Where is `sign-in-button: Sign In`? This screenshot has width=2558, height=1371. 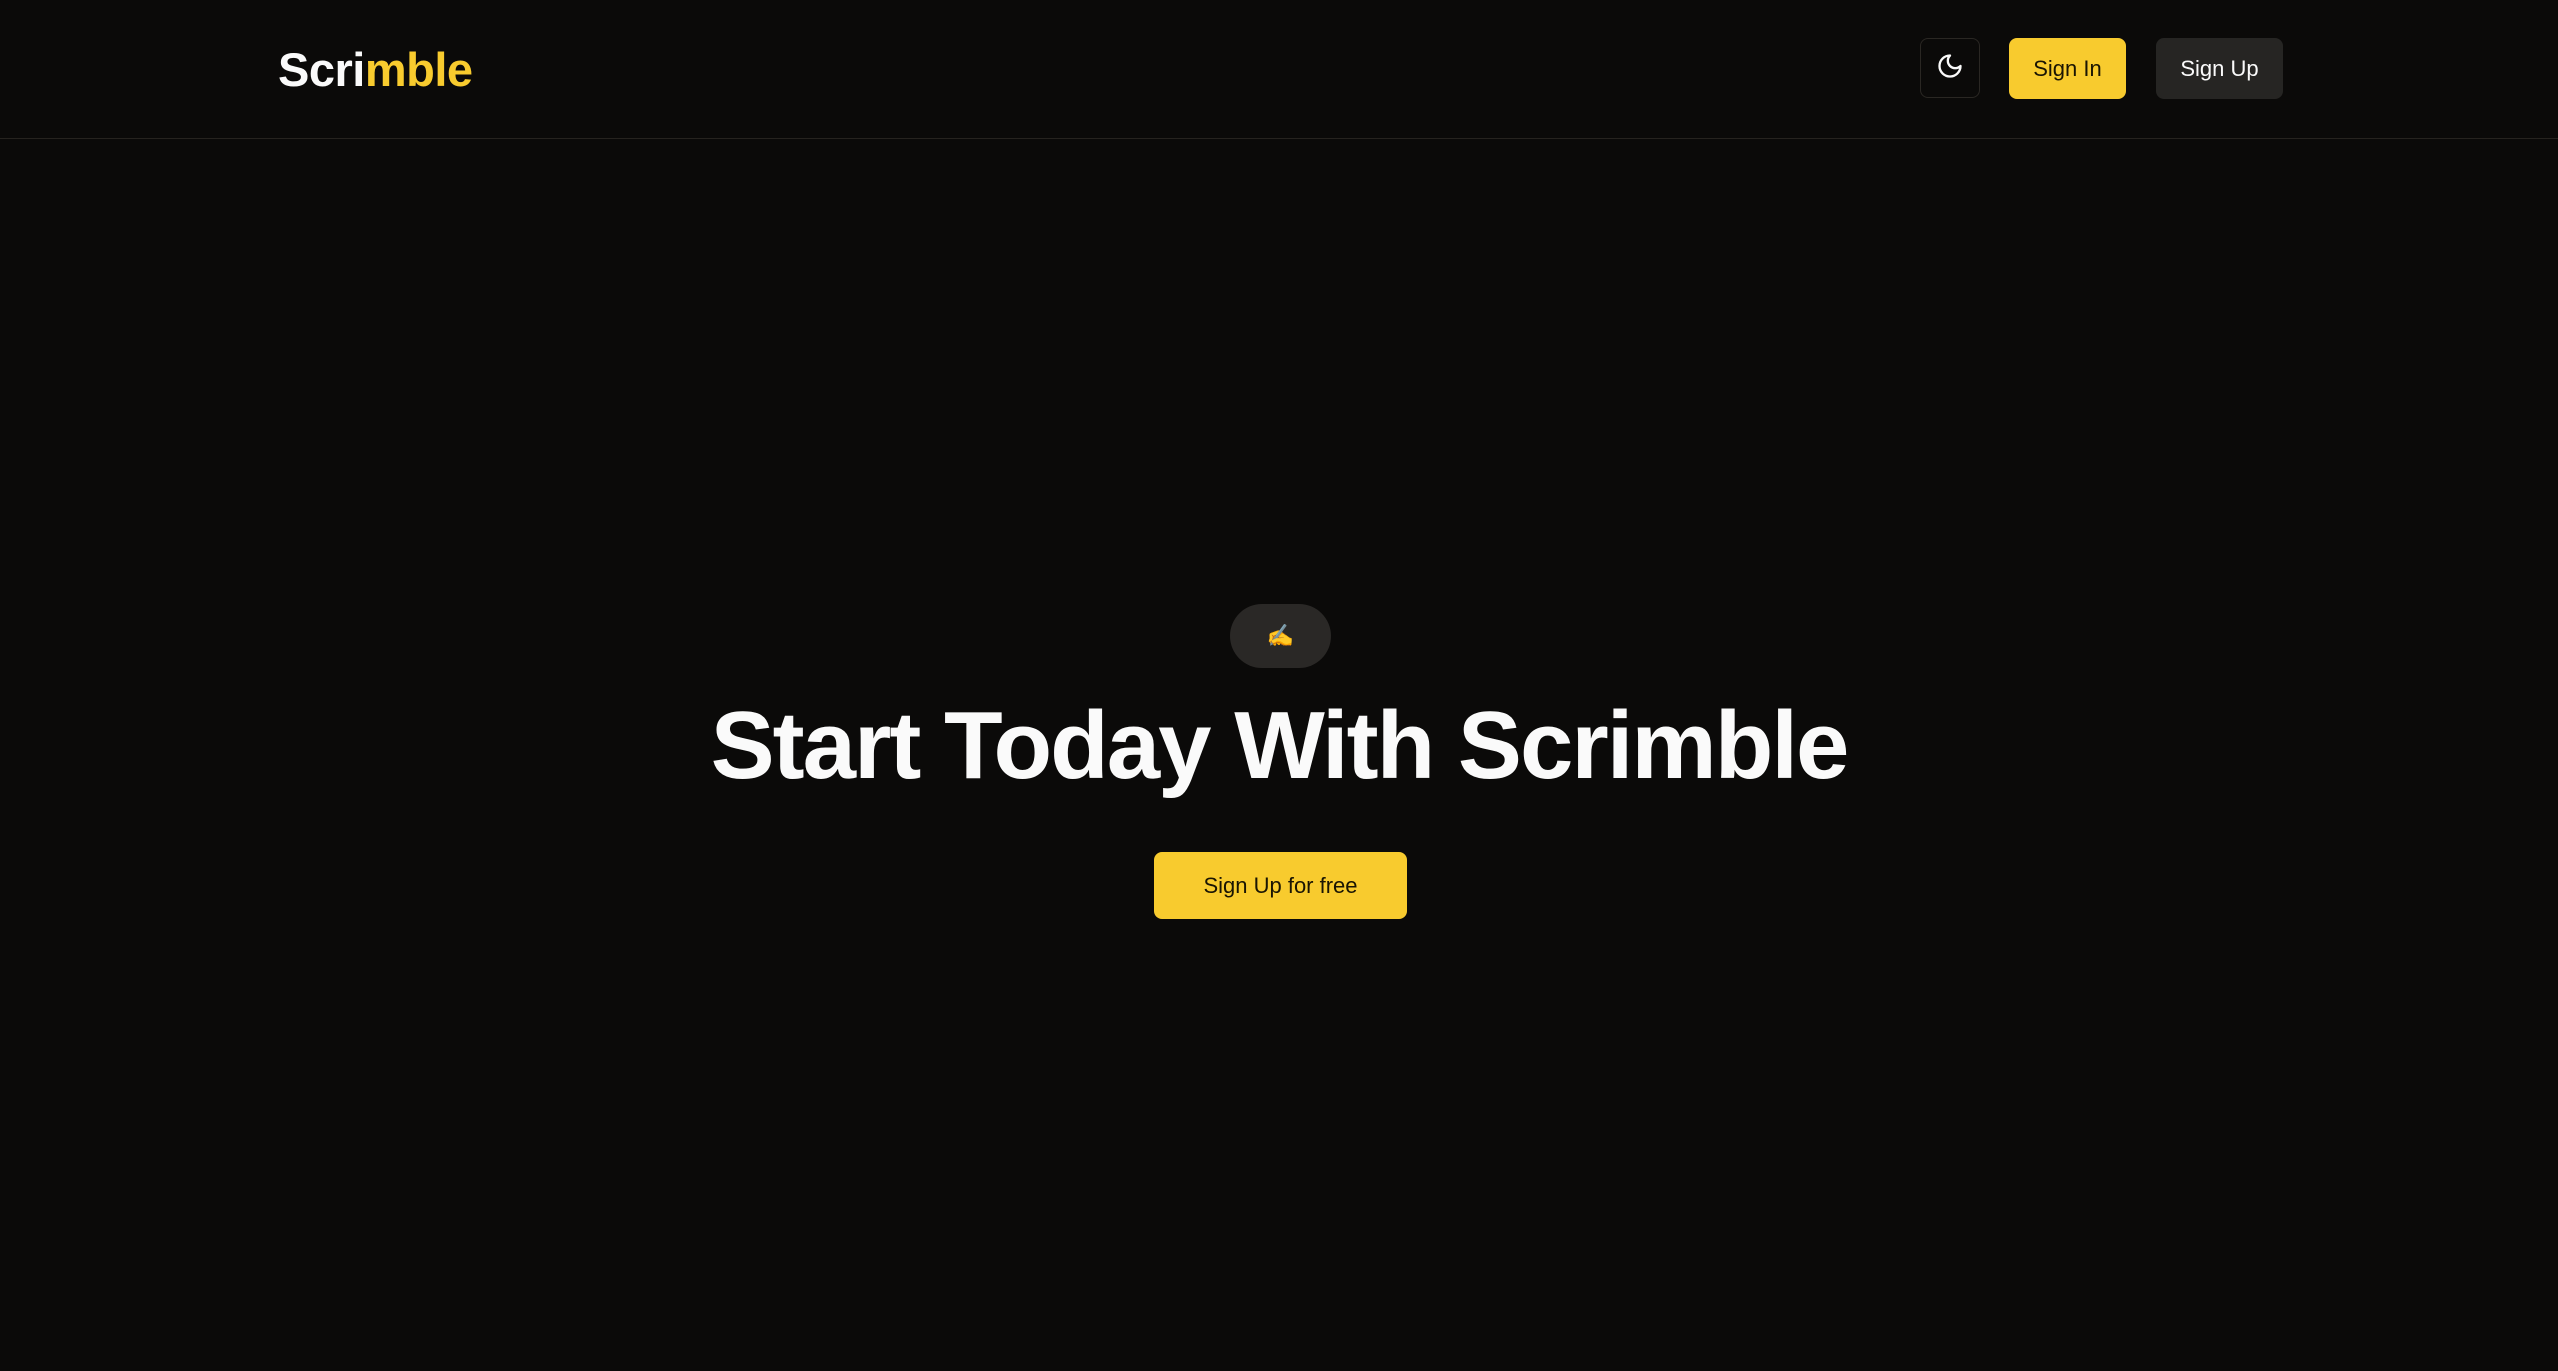
sign-in-button: Sign In is located at coordinates (2067, 68).